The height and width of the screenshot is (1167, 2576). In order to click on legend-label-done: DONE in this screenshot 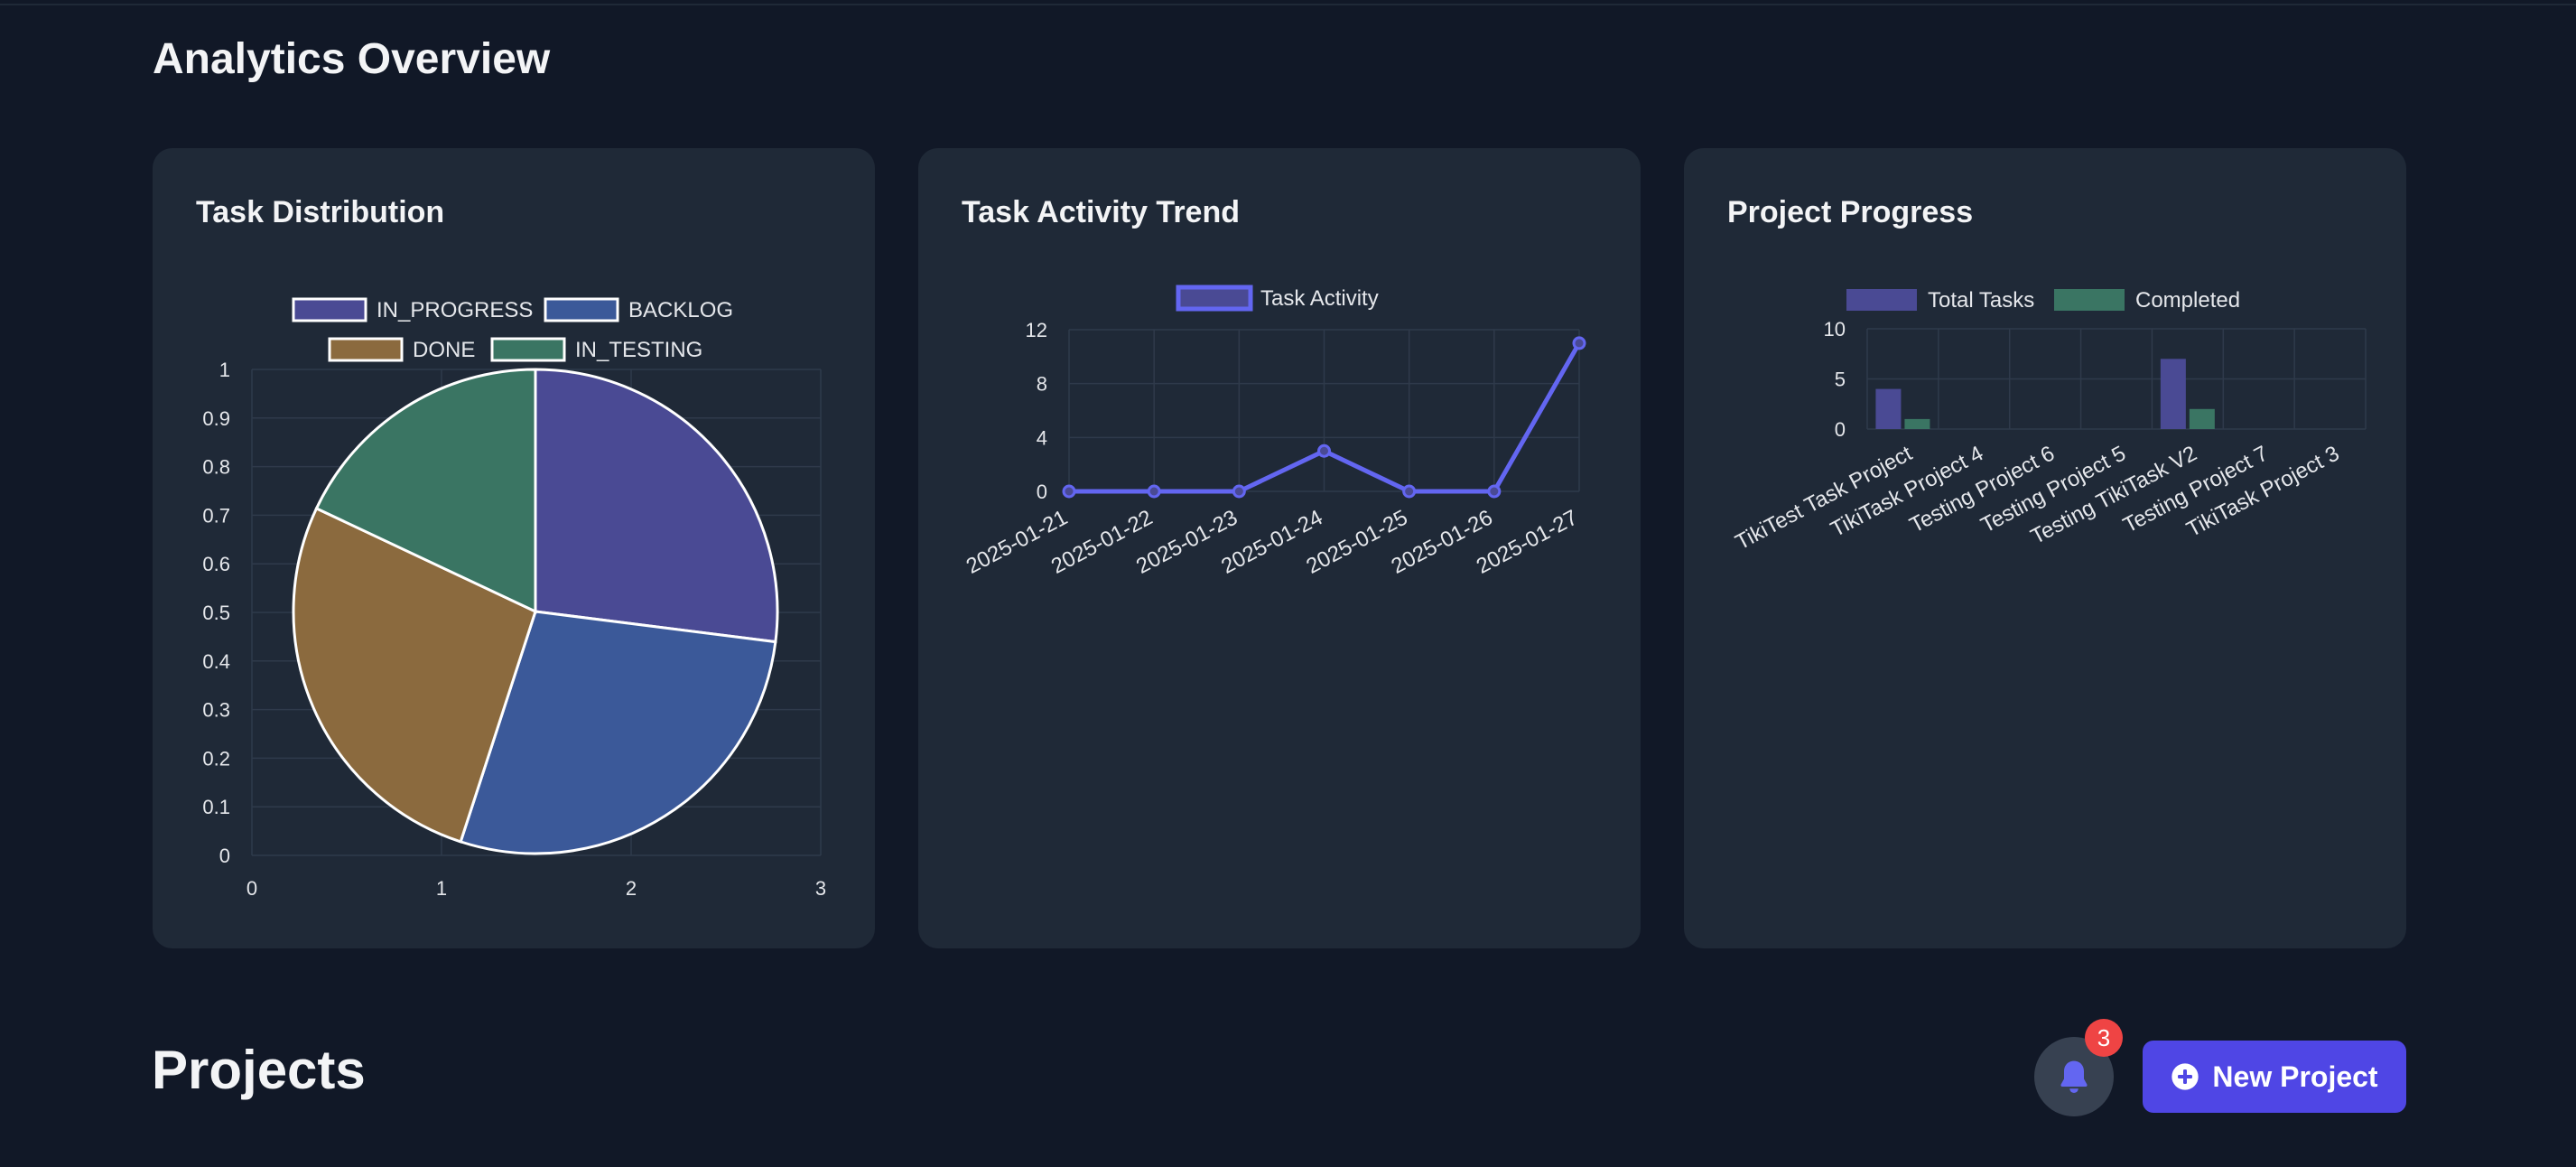, I will do `click(444, 350)`.